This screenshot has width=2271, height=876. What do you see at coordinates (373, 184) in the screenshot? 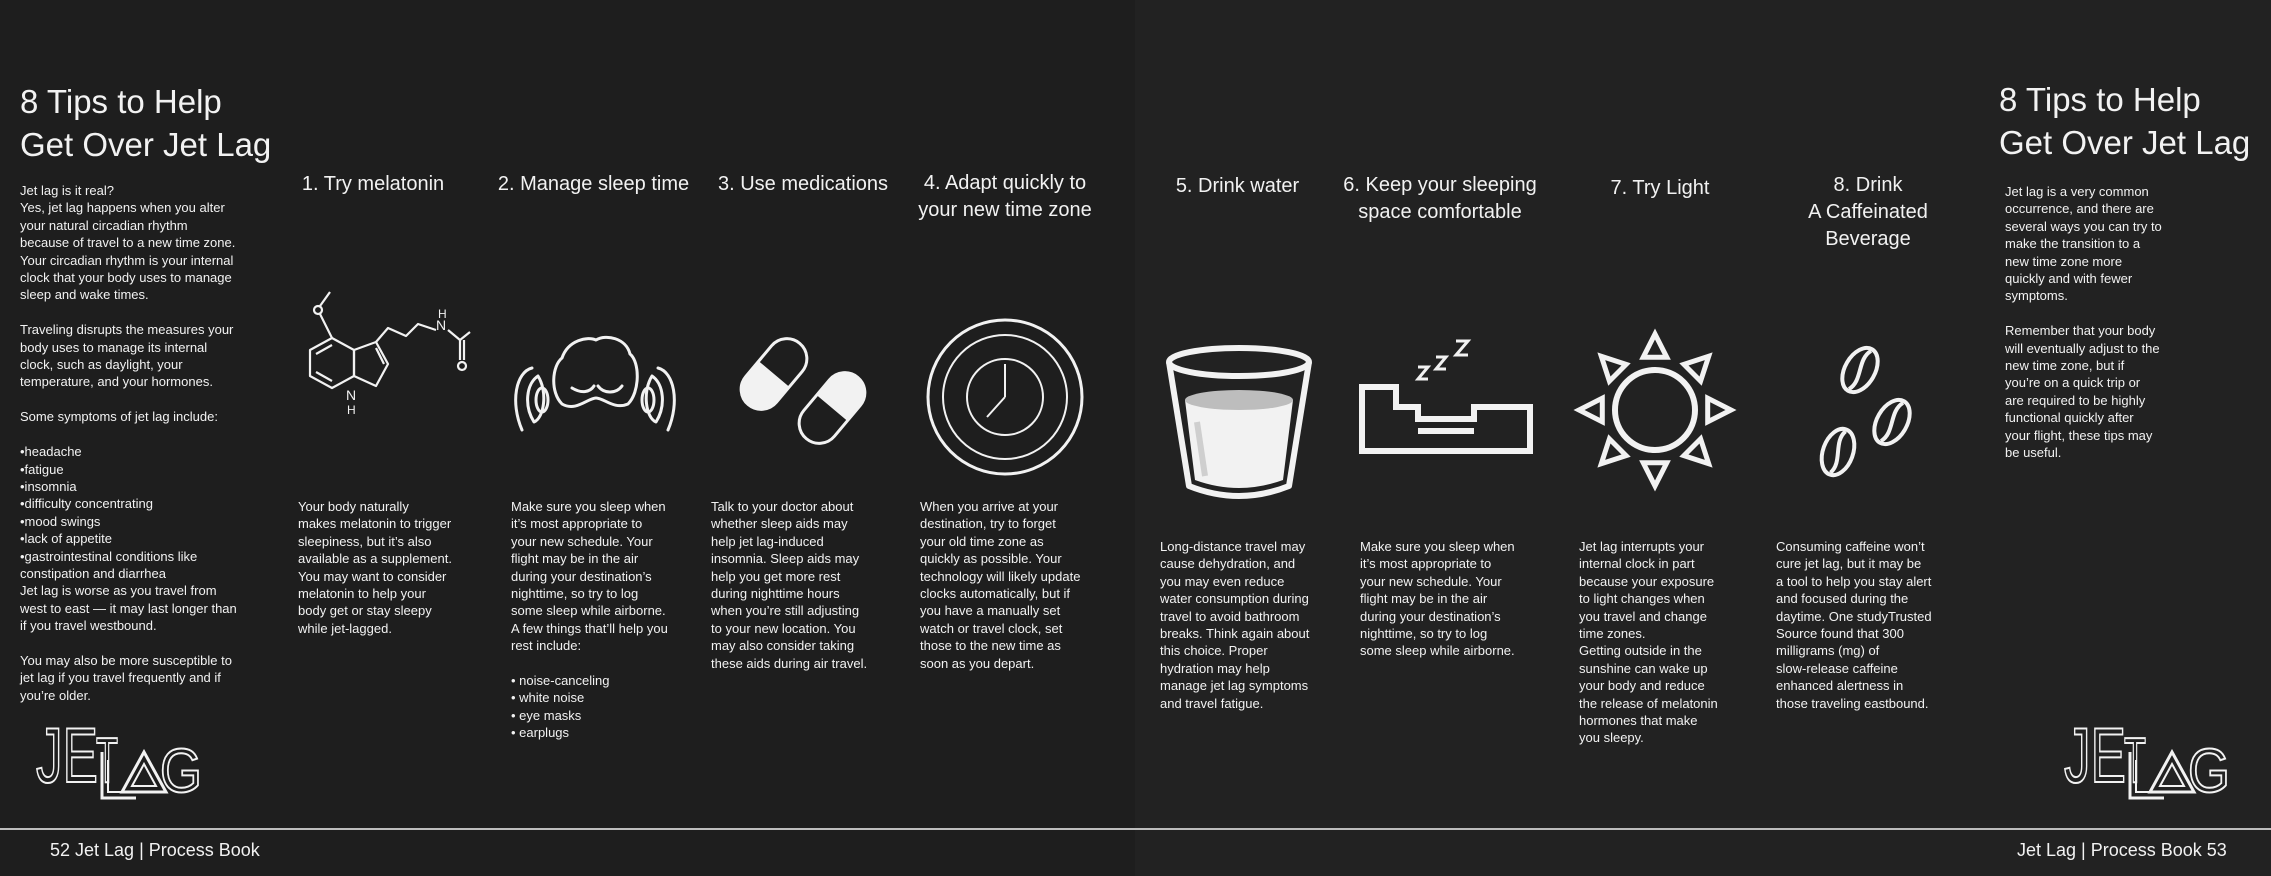
I see `tip-1-title: 1. Try melatonin` at bounding box center [373, 184].